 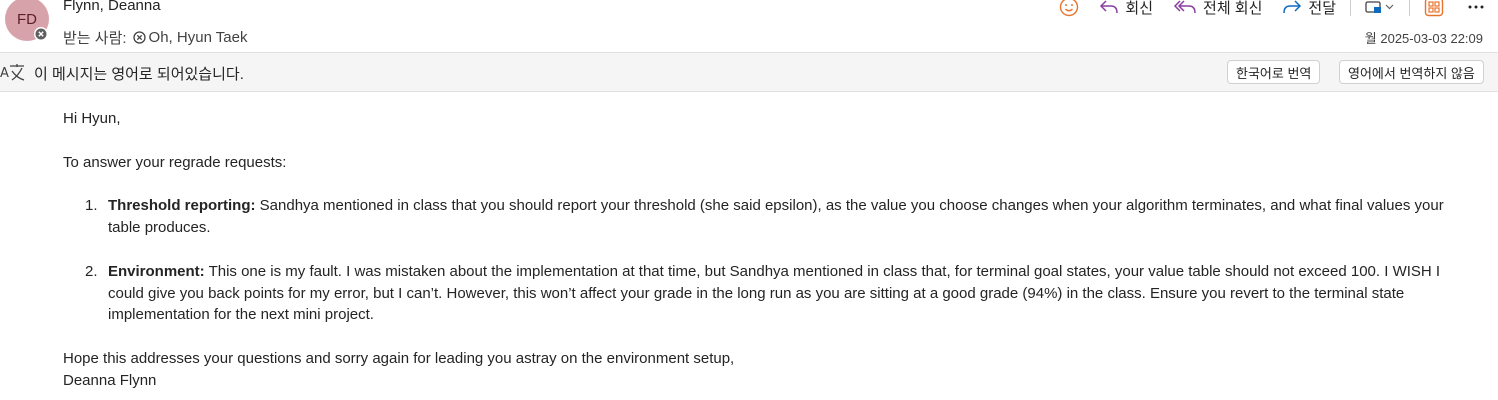 I want to click on timestamp: 월 2025-03-03 22:09, so click(x=1423, y=38).